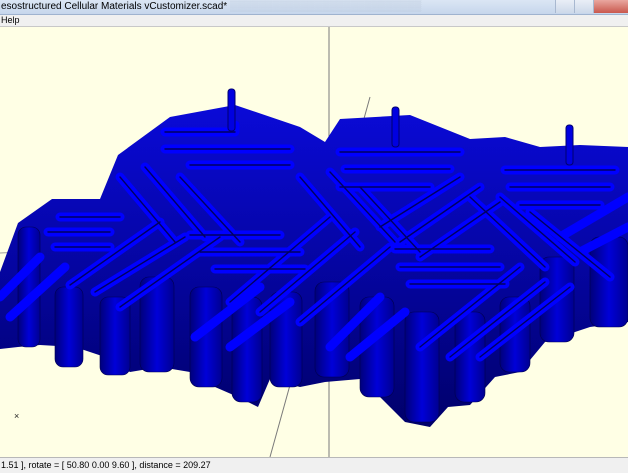 This screenshot has width=628, height=473. I want to click on minimize-button, so click(564, 6).